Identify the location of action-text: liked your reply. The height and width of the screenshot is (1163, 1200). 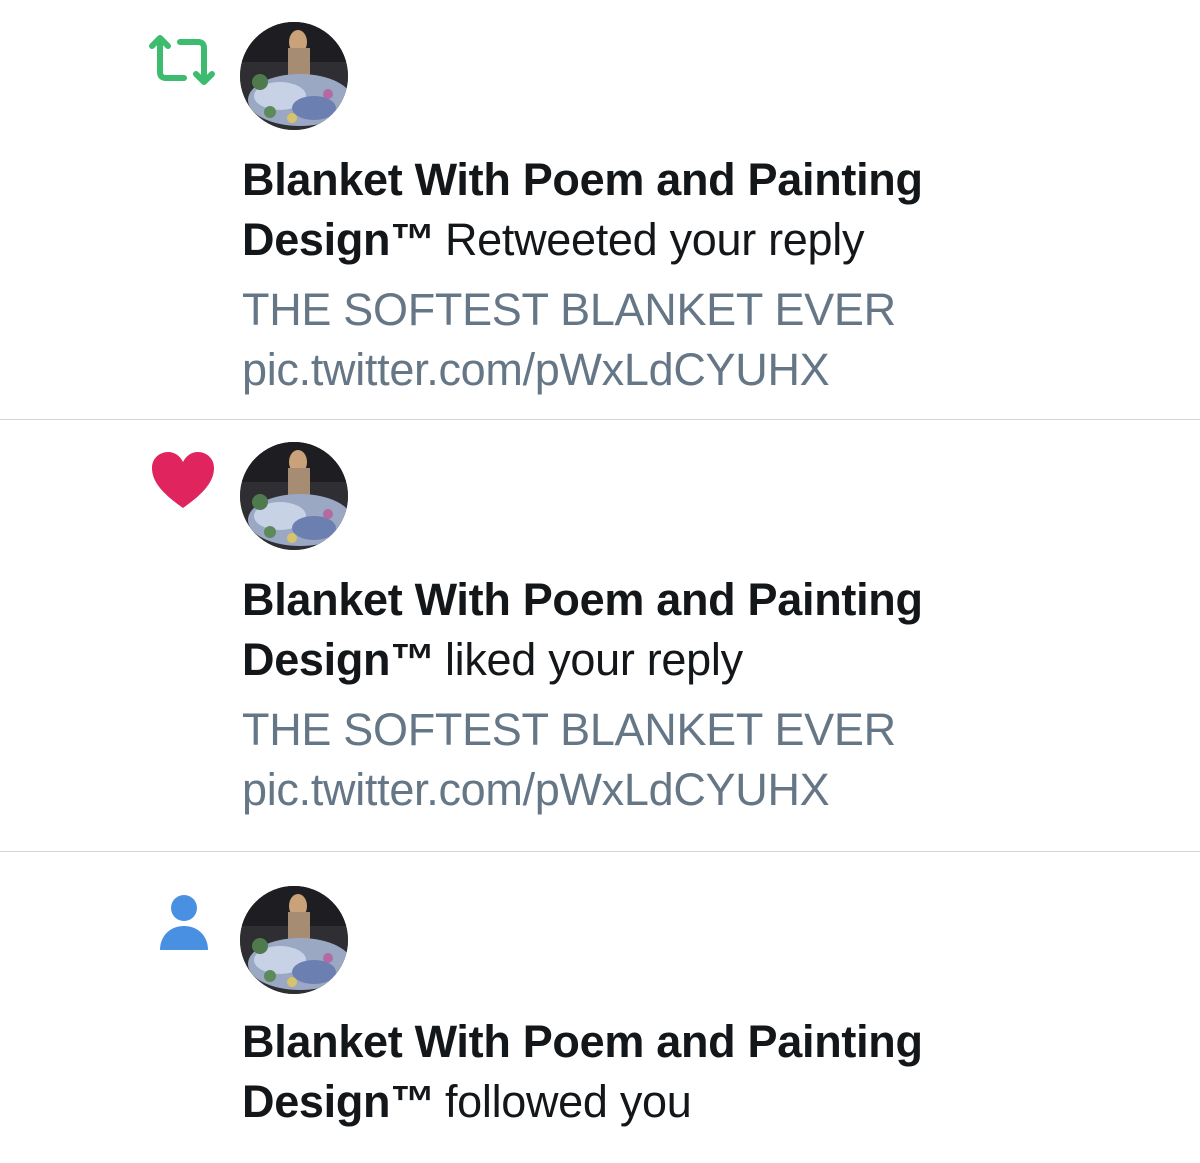
(593, 659).